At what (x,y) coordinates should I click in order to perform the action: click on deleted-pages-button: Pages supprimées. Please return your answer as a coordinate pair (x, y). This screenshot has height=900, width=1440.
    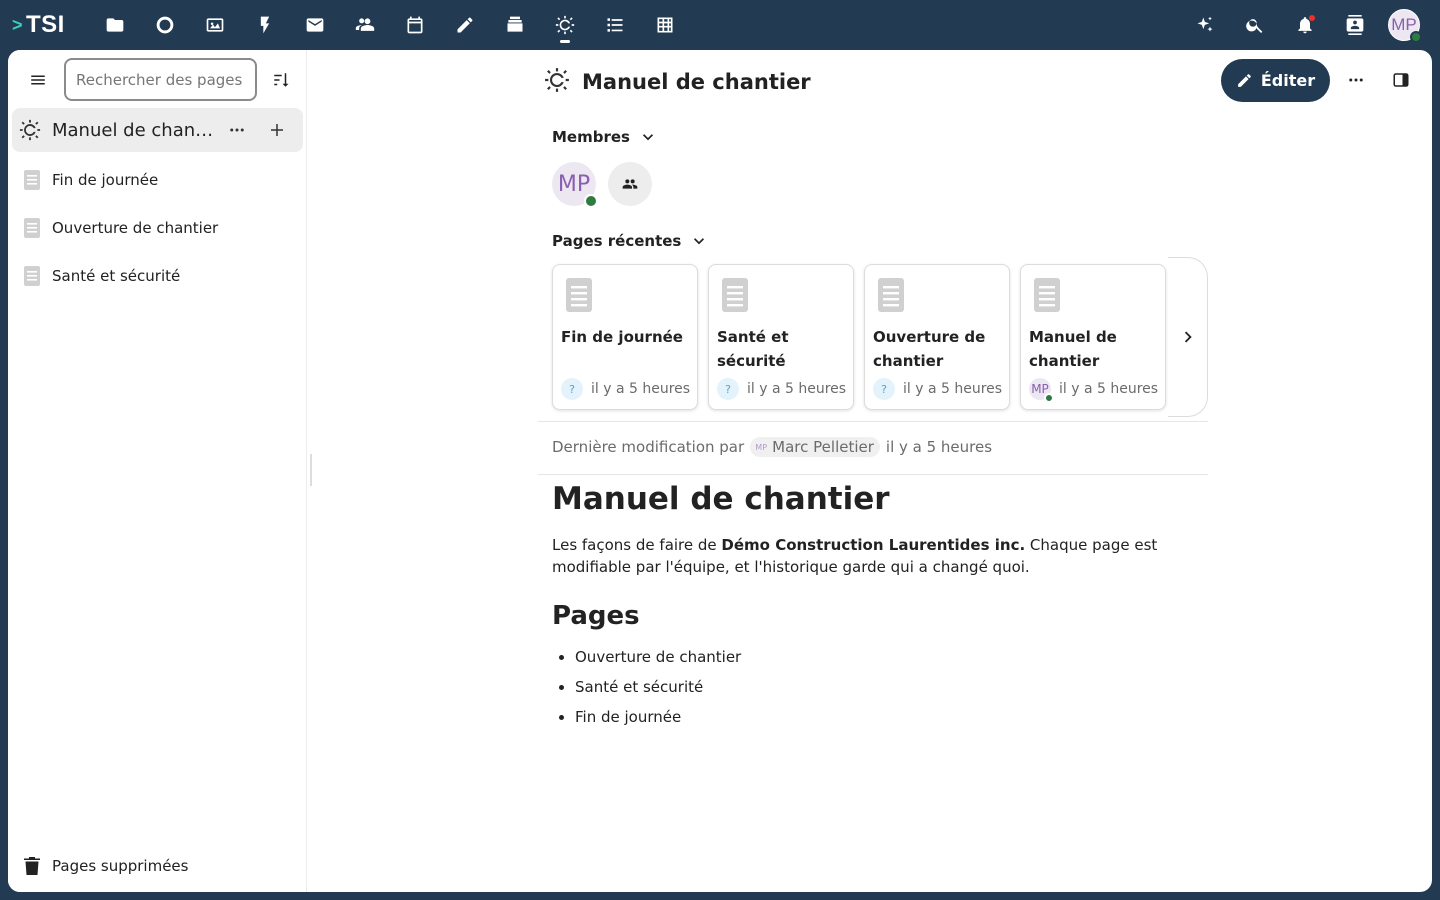
    Looking at the image, I should click on (157, 866).